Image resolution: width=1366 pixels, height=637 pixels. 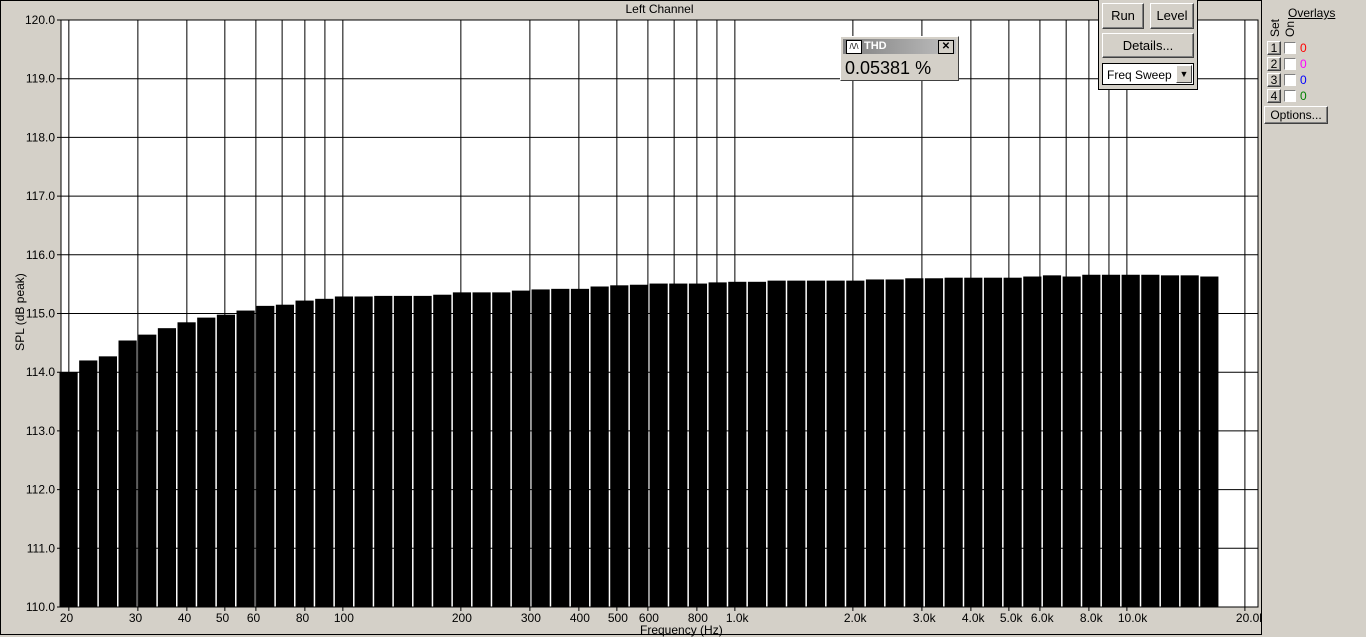 I want to click on x-tick-label: 20.0k, so click(x=1249, y=618).